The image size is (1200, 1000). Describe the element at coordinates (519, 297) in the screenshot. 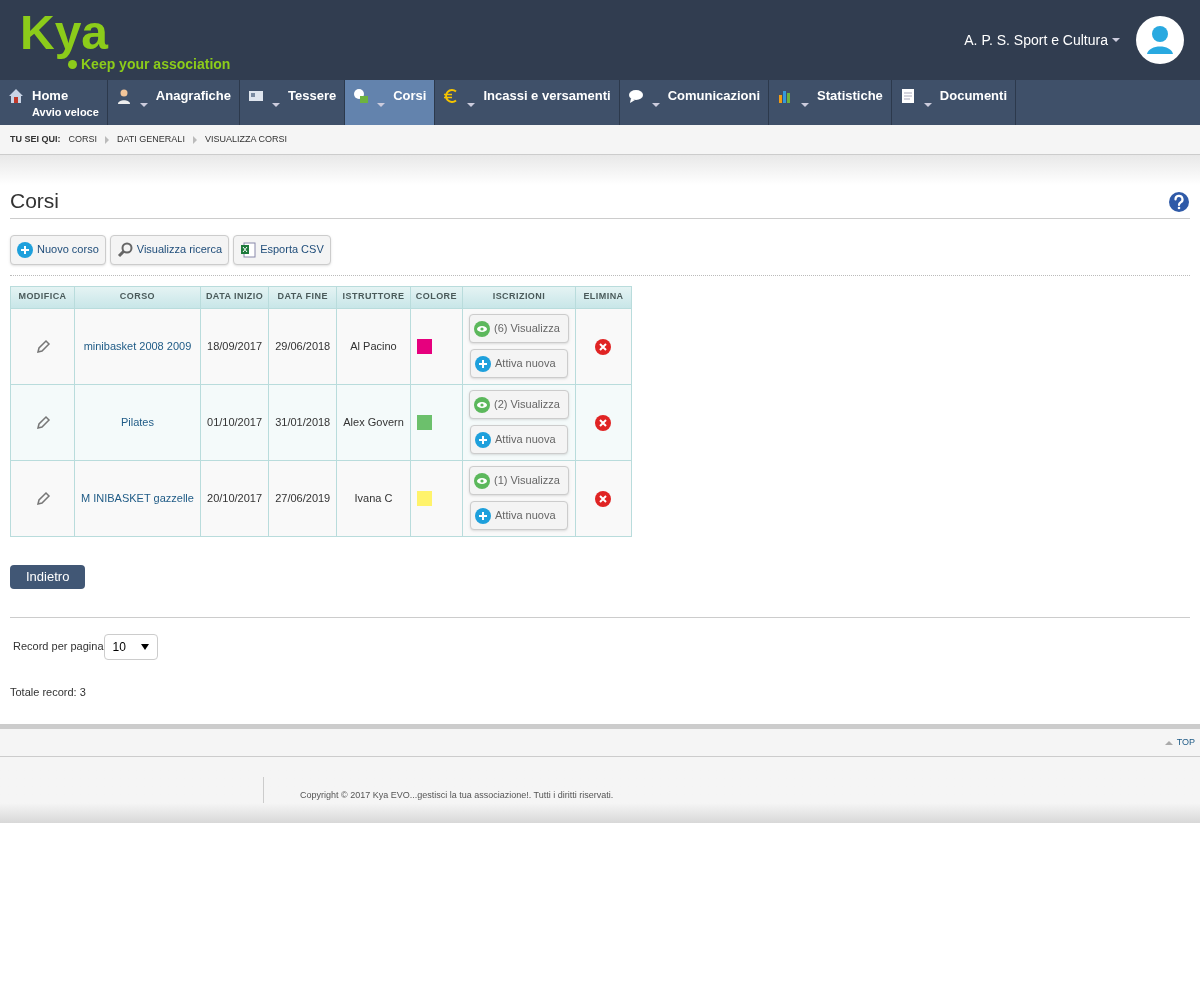

I see `column-header: ISCRIZIONI` at that location.